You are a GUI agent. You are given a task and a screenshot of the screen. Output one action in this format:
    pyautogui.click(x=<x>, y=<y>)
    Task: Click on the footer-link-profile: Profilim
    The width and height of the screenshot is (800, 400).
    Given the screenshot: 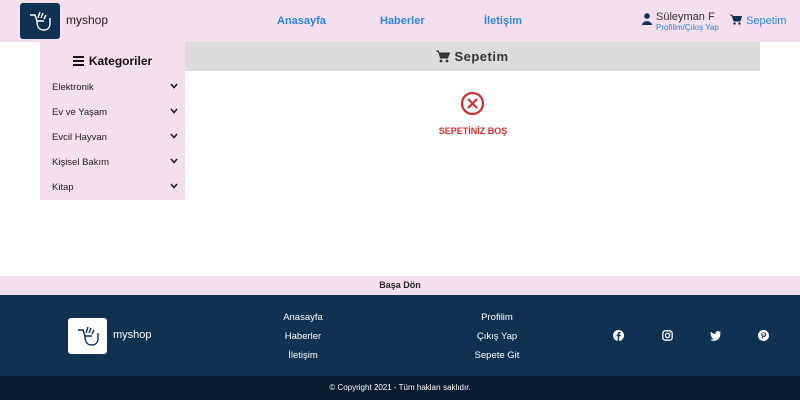 What is the action you would take?
    pyautogui.click(x=497, y=317)
    